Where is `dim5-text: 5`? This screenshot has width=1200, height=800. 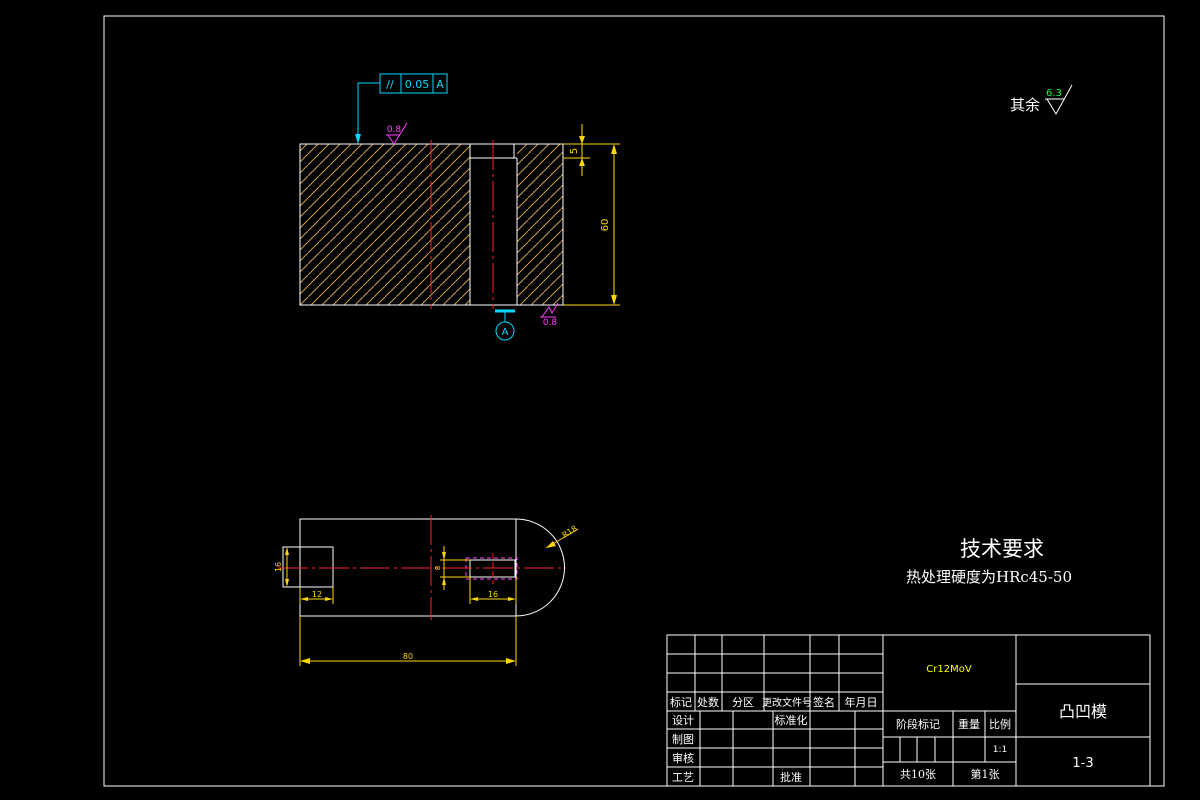
dim5-text: 5 is located at coordinates (574, 151).